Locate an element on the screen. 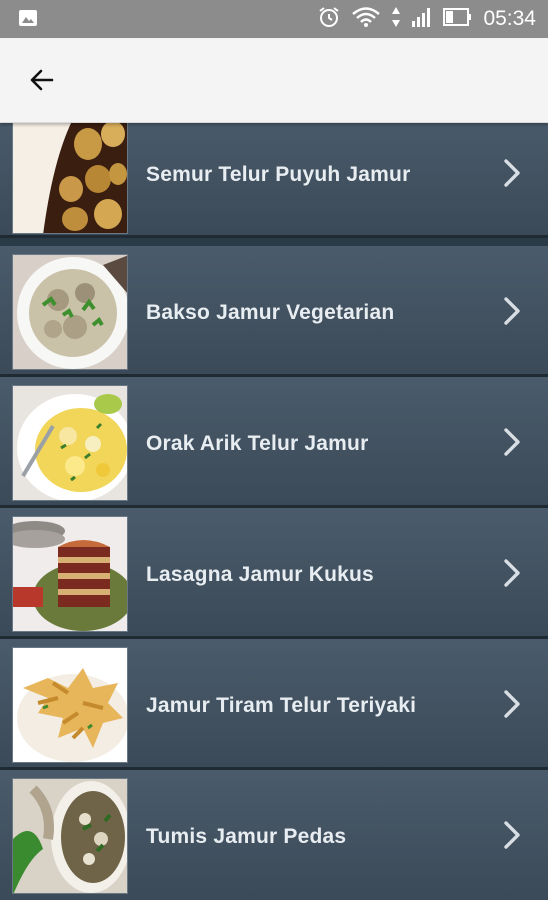 This screenshot has width=548, height=900. battery-icon is located at coordinates (458, 19).